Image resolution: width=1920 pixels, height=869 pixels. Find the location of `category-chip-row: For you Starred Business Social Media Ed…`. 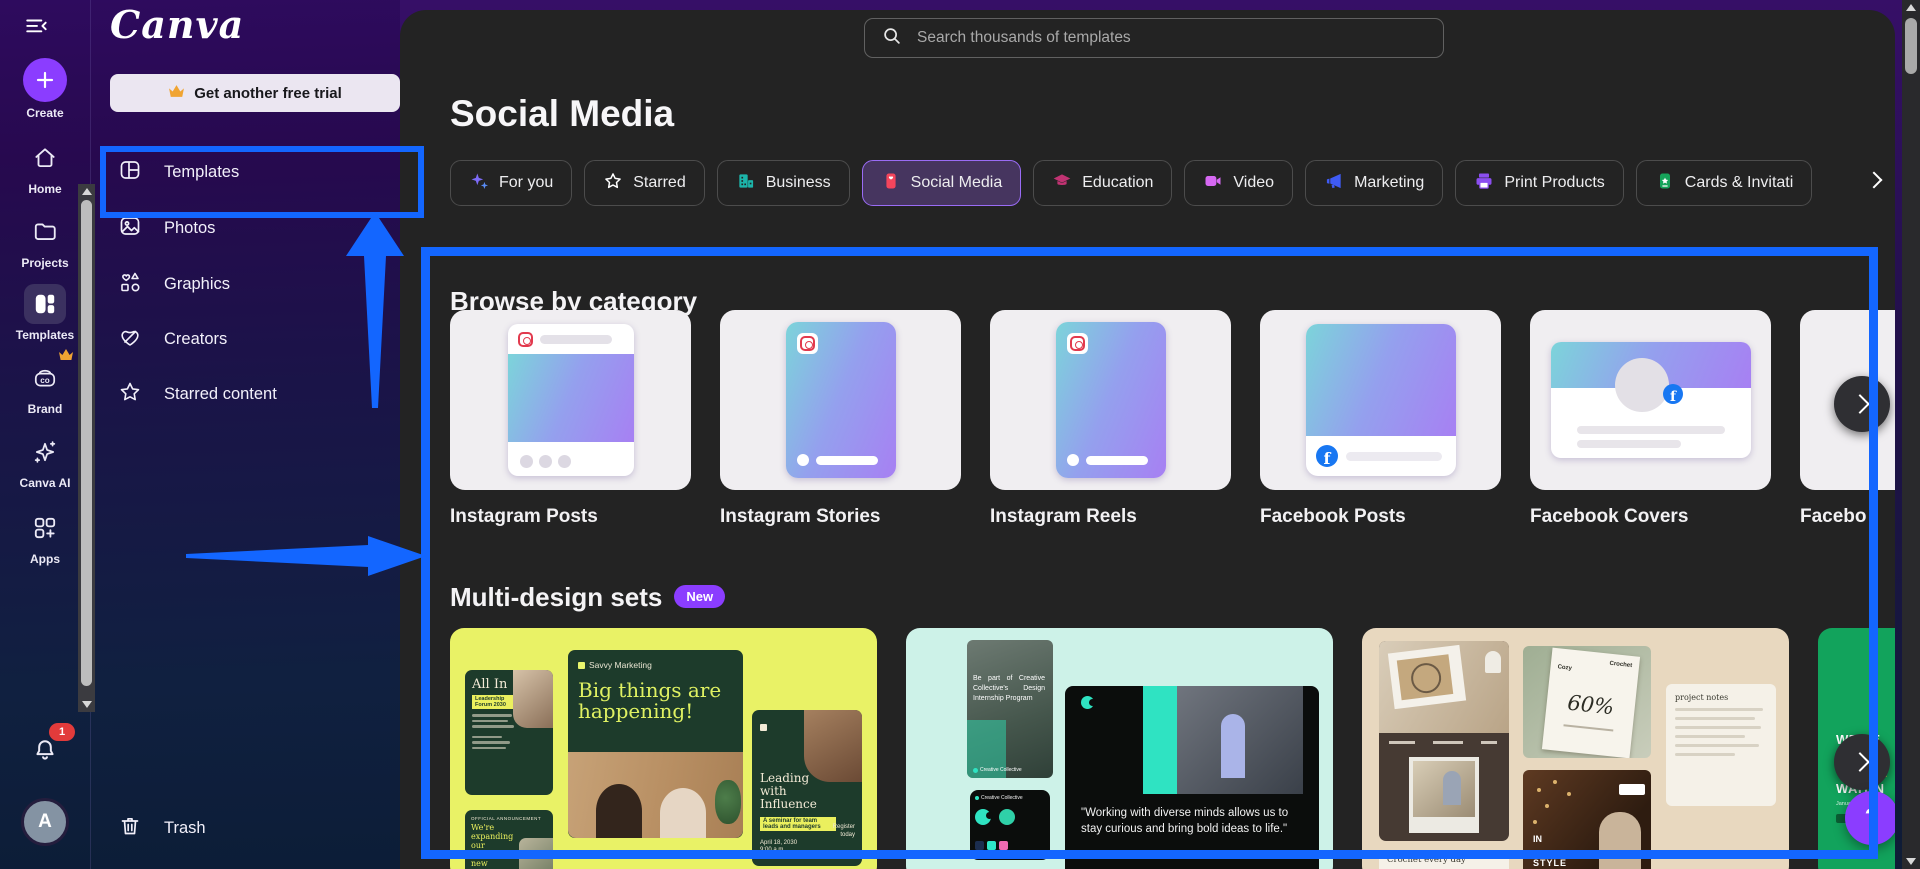

category-chip-row: For you Starred Business Social Media Ed… is located at coordinates (1131, 183).